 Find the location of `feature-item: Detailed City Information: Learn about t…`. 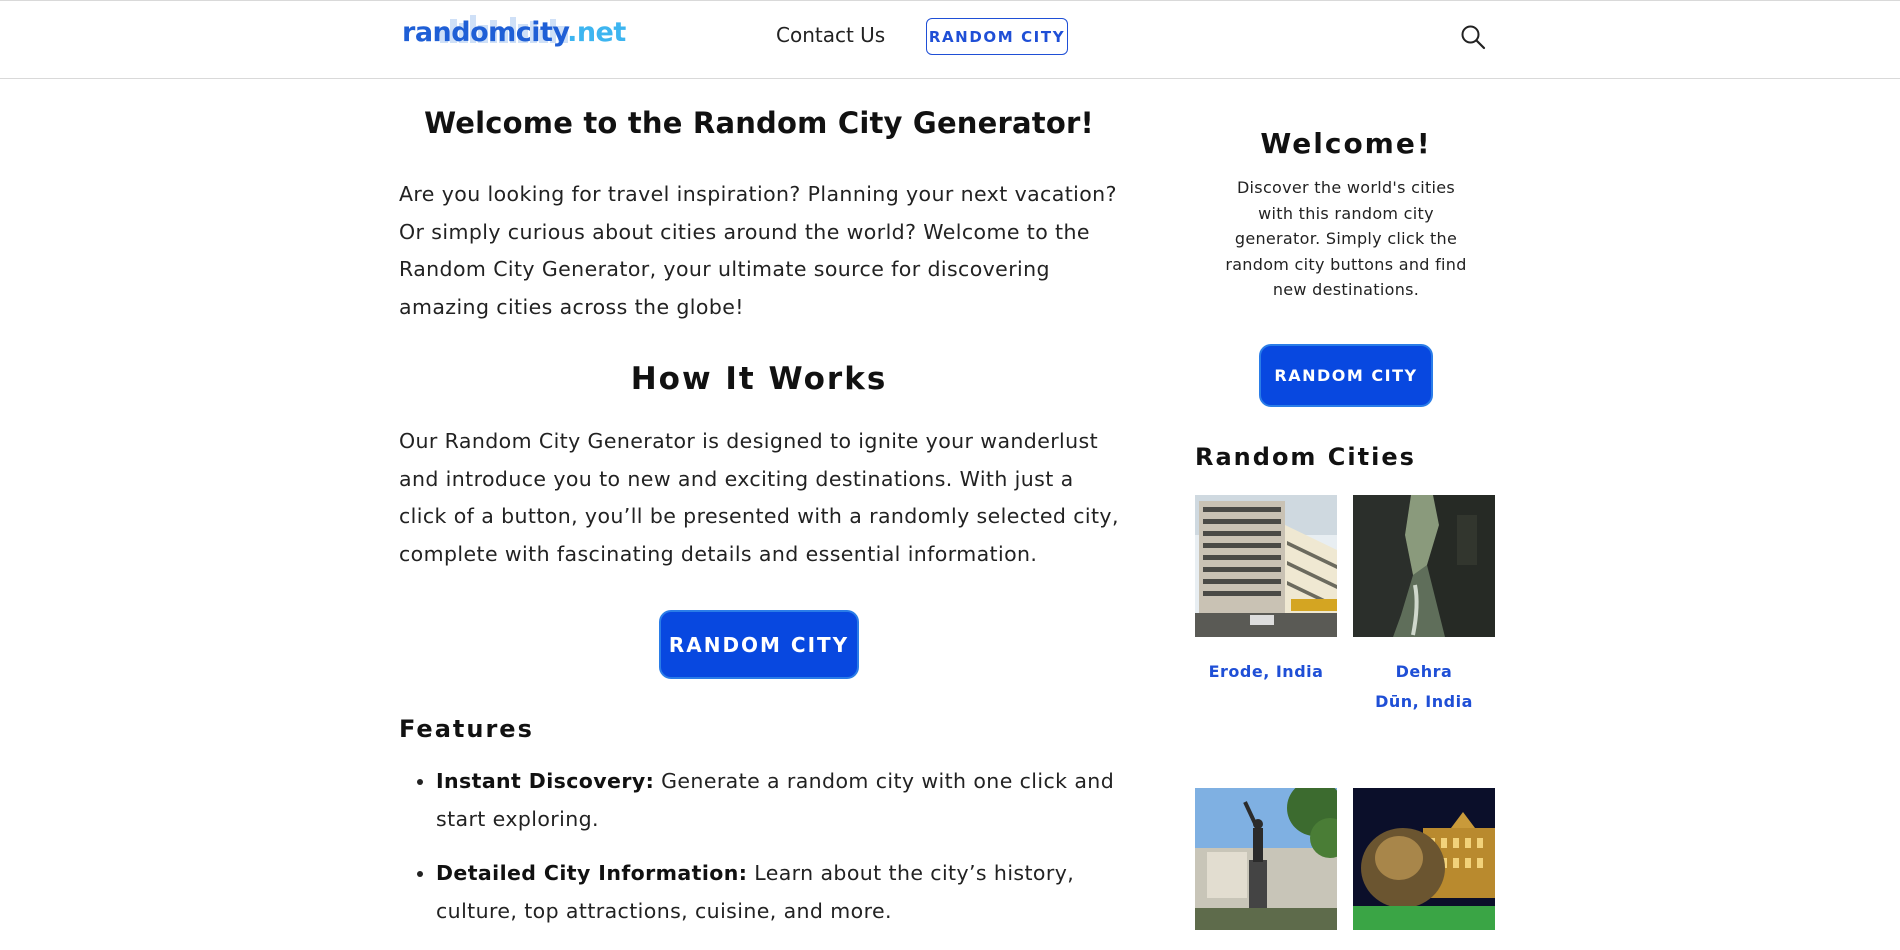

feature-item: Detailed City Information: Learn about t… is located at coordinates (796, 892).